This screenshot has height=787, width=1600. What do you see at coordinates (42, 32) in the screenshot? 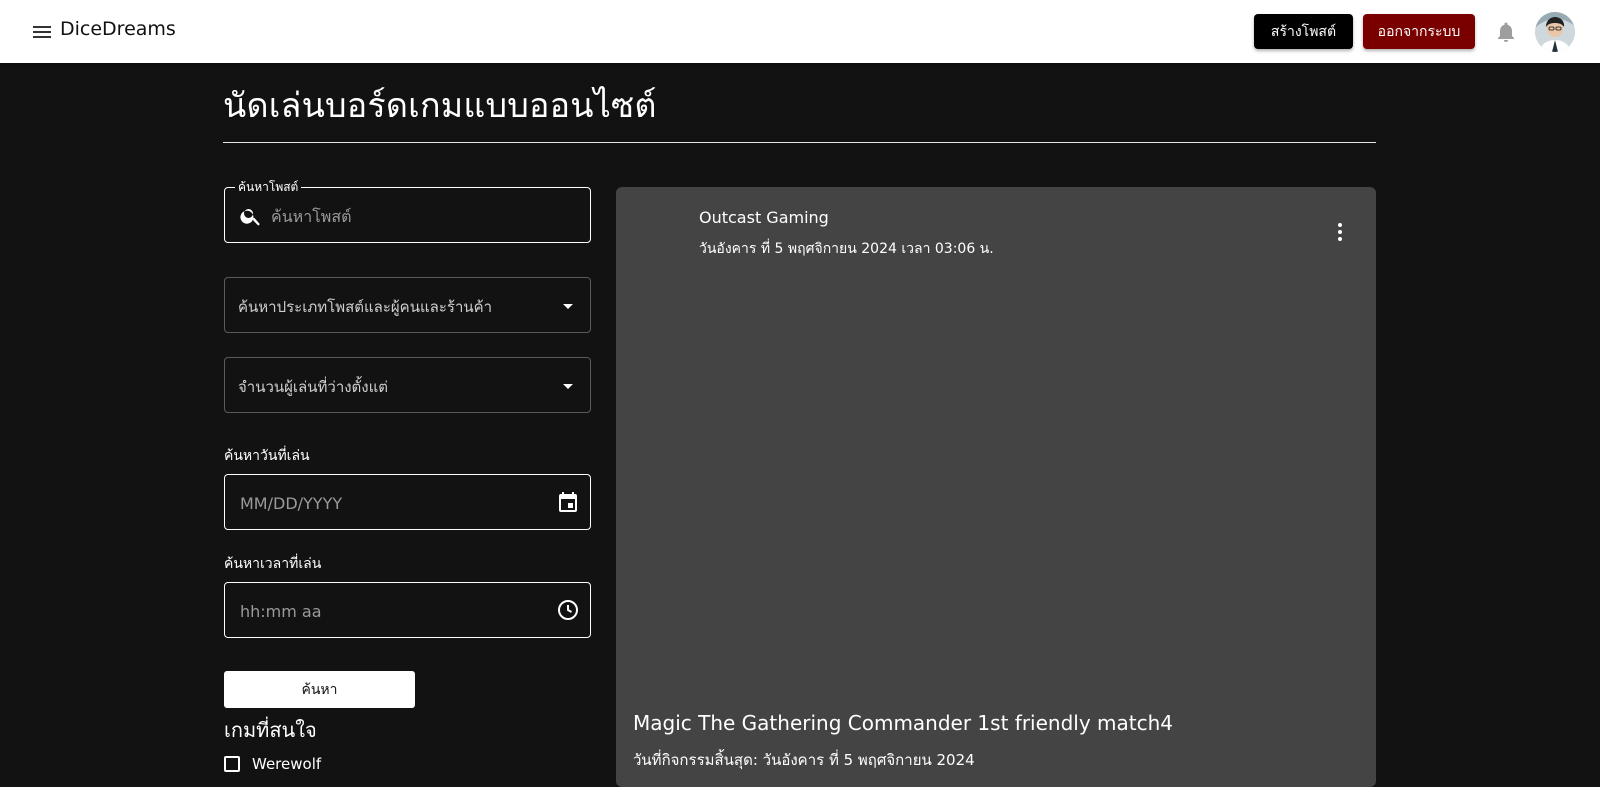
I see `menu-icon` at bounding box center [42, 32].